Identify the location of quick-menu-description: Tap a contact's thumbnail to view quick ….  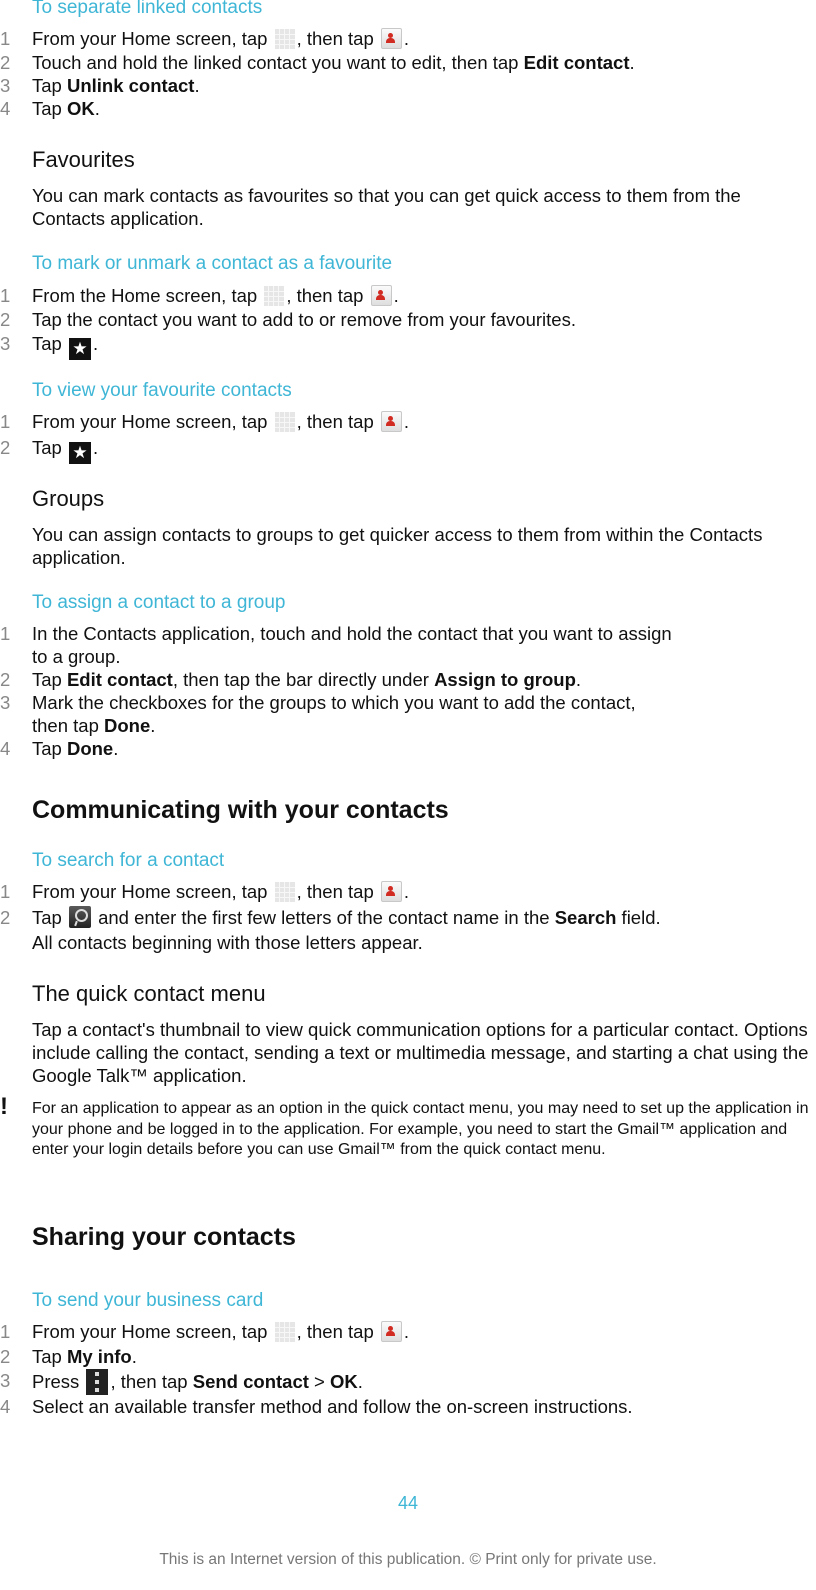
(420, 1052).